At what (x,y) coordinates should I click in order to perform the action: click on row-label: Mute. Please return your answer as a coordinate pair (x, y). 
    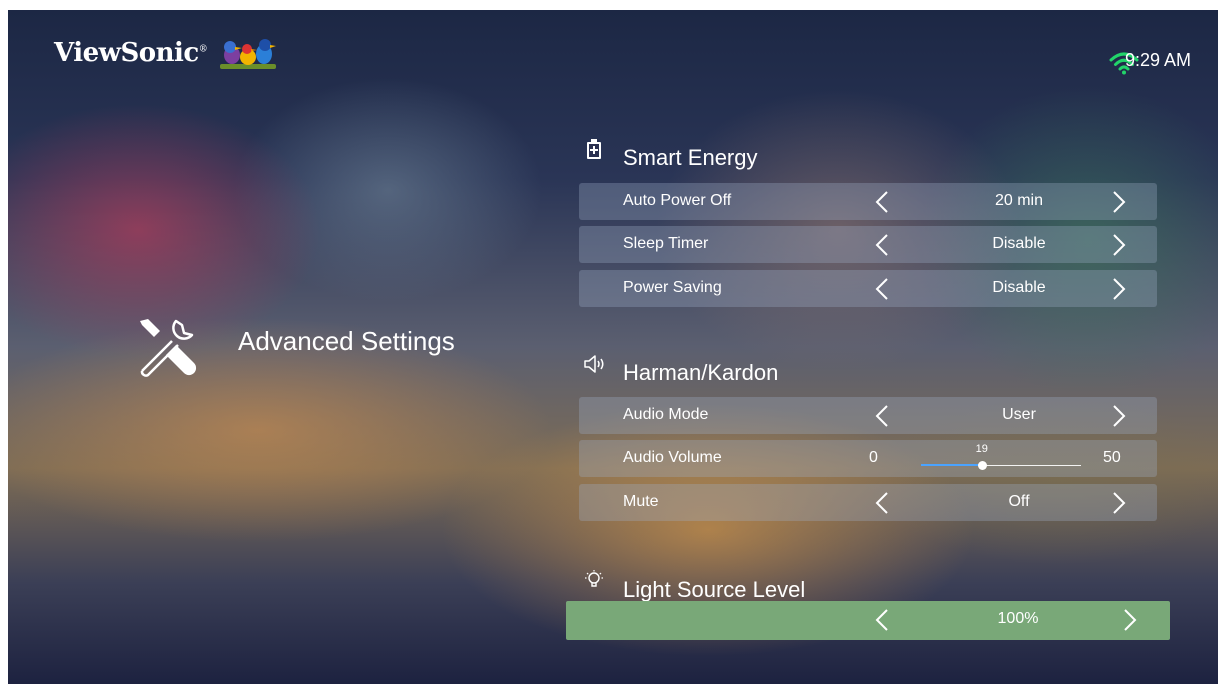
    Looking at the image, I should click on (641, 501).